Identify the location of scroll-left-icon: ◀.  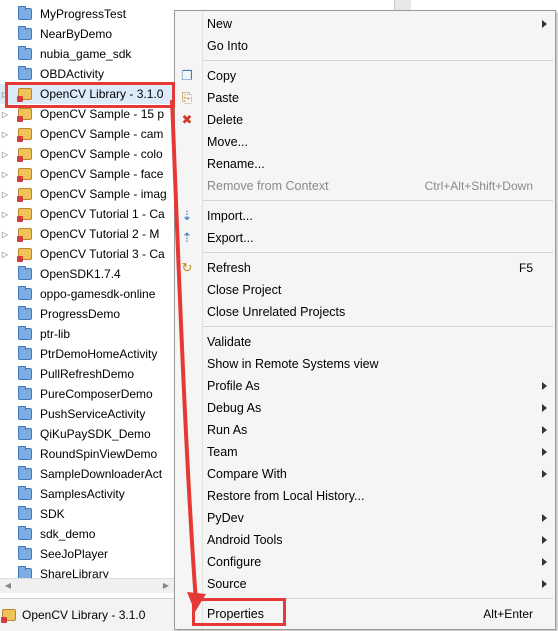
(8, 586).